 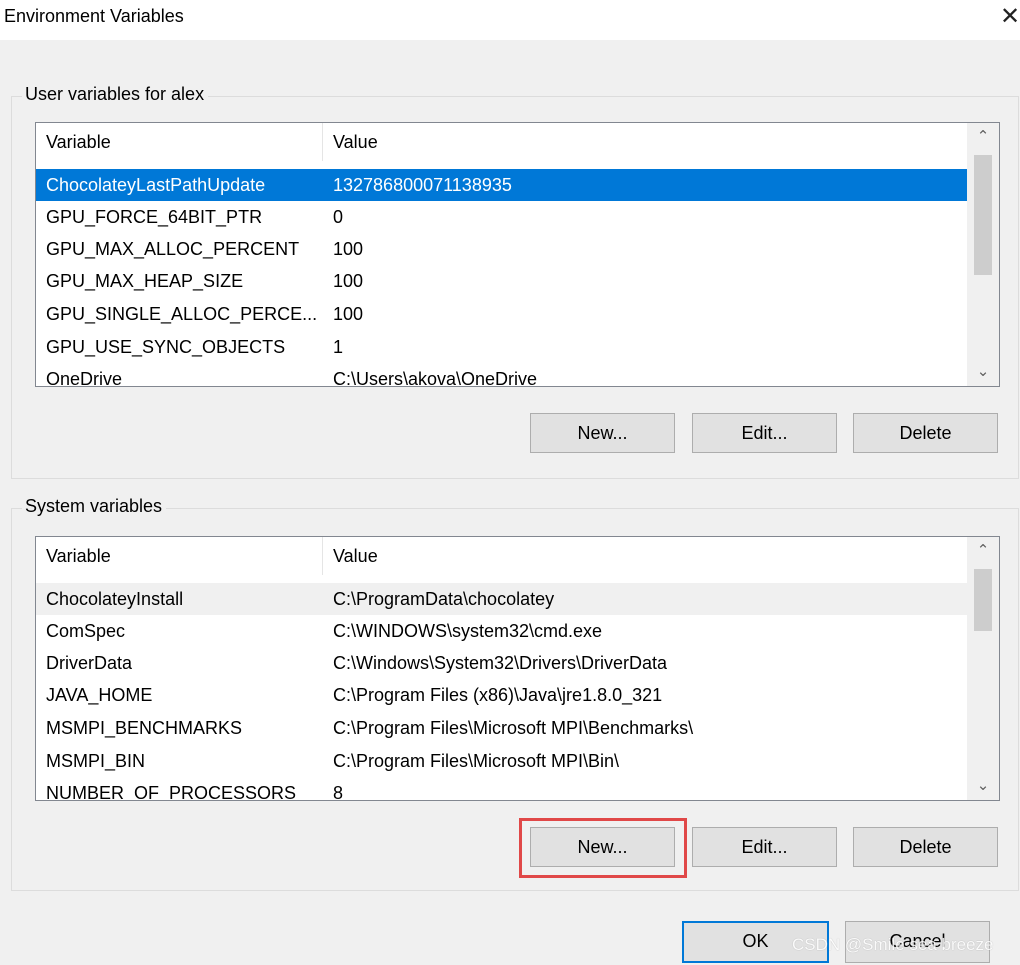 I want to click on user-list-scrollbar: ⌃ ⌄, so click(x=983, y=254).